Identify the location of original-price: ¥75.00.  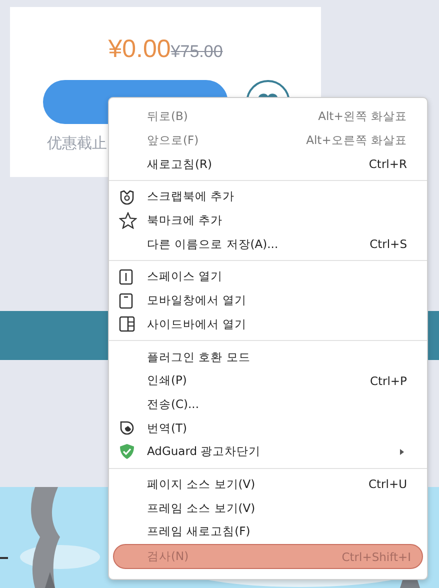
(196, 52).